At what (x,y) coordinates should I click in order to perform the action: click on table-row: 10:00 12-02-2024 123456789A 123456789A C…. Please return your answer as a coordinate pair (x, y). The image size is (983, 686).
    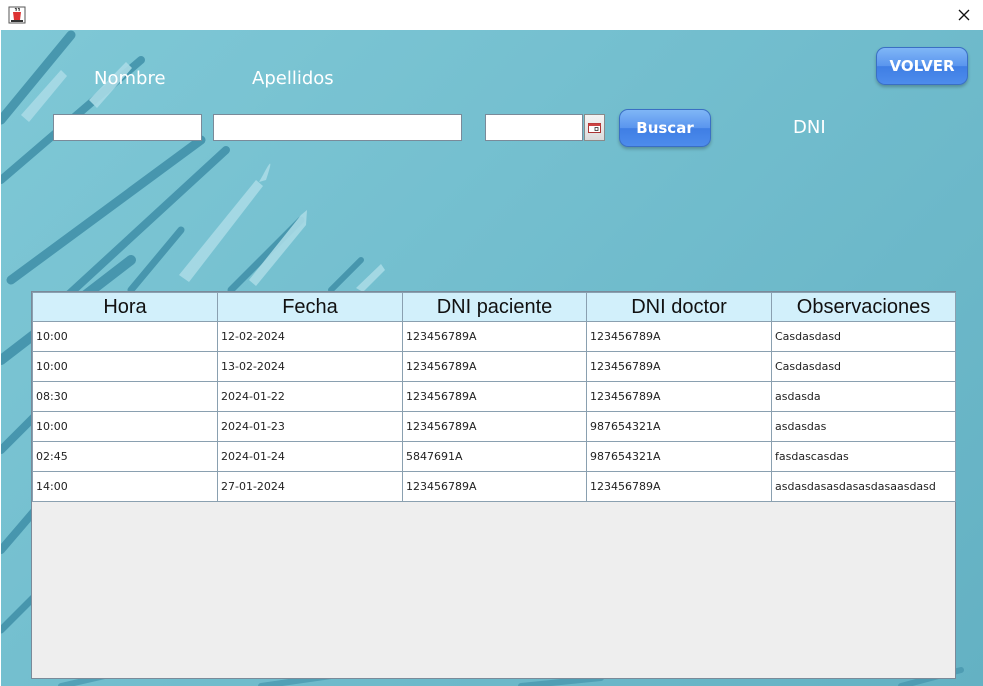
    Looking at the image, I should click on (494, 336).